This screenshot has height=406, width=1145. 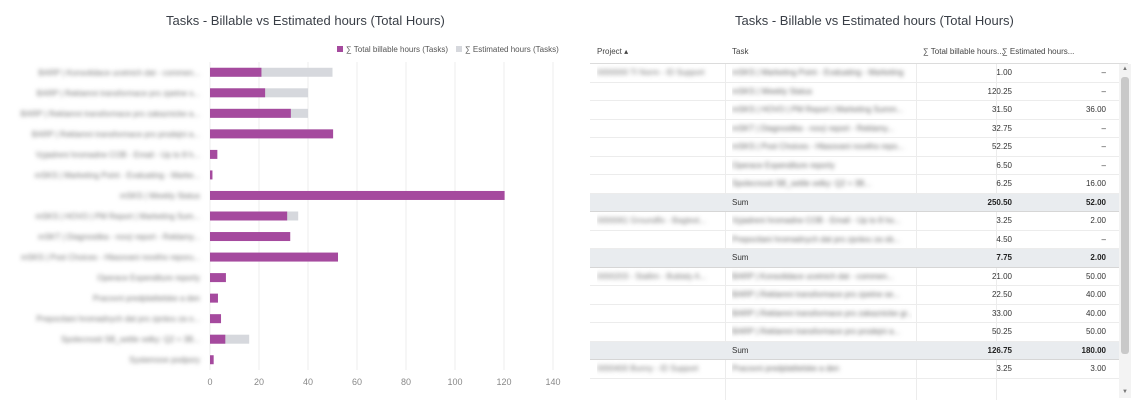 What do you see at coordinates (999, 91) in the screenshot?
I see `cell-billable-text: 120.25` at bounding box center [999, 91].